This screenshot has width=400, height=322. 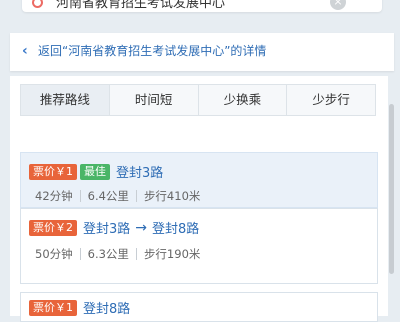 I want to click on tab-recommended: 推荐路线, so click(x=65, y=100).